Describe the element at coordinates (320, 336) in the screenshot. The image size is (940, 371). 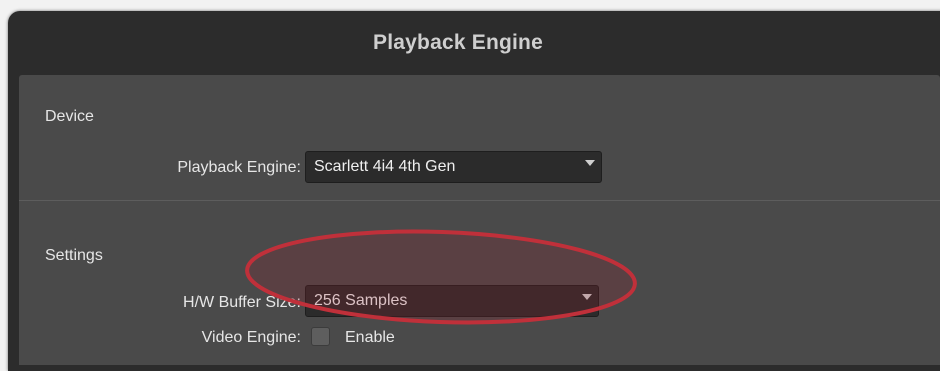
I see `video-engine-checkbox` at that location.